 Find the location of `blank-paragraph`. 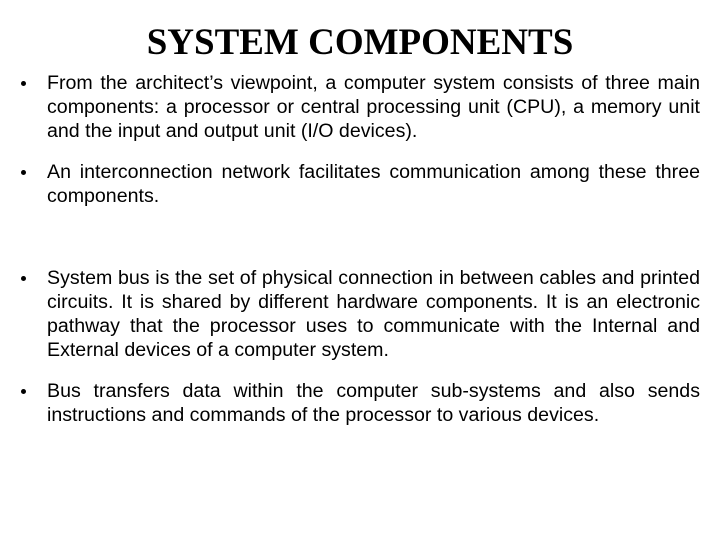

blank-paragraph is located at coordinates (360, 237).